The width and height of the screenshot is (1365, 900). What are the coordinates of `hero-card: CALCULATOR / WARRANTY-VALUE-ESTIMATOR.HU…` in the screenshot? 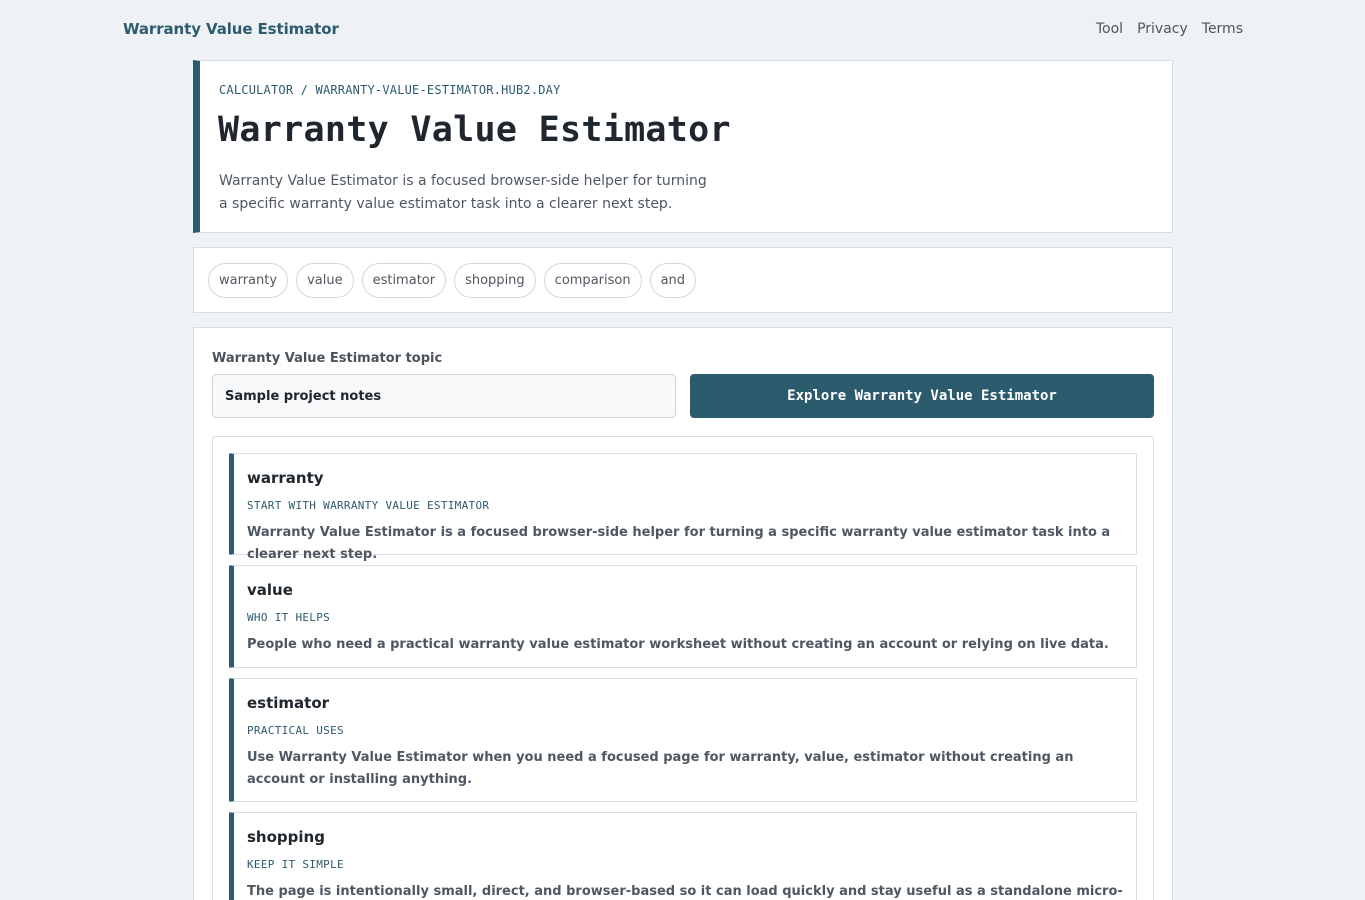 It's located at (683, 146).